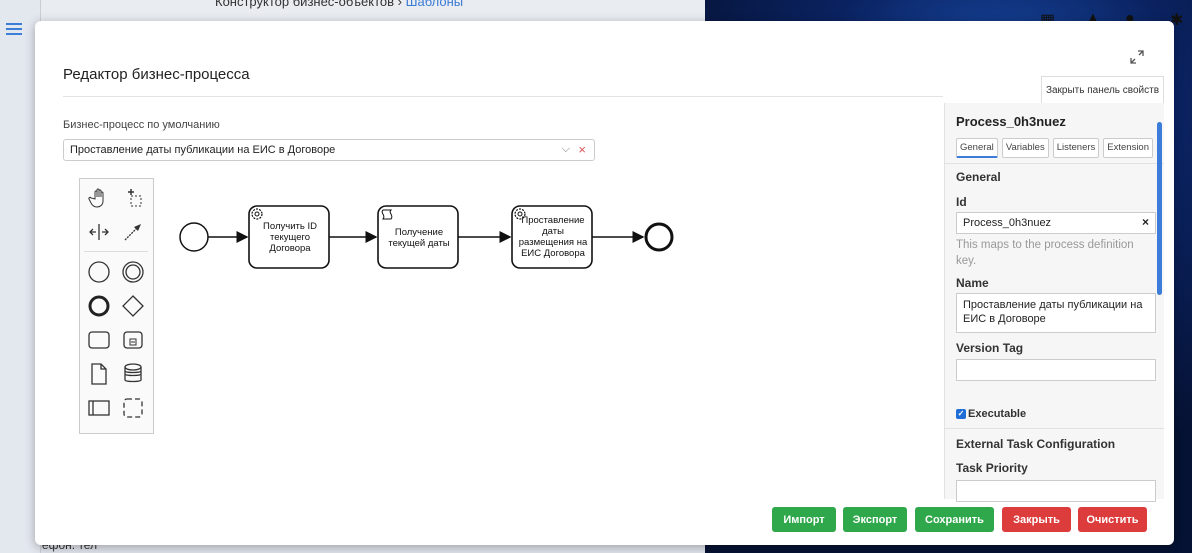 This screenshot has height=553, width=1192. I want to click on start-event, so click(194, 237).